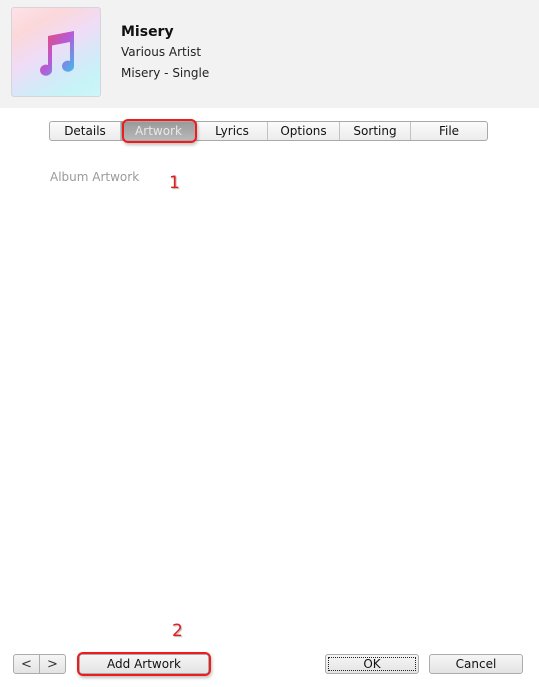 This screenshot has height=687, width=539. I want to click on tab-options: Options, so click(304, 131).